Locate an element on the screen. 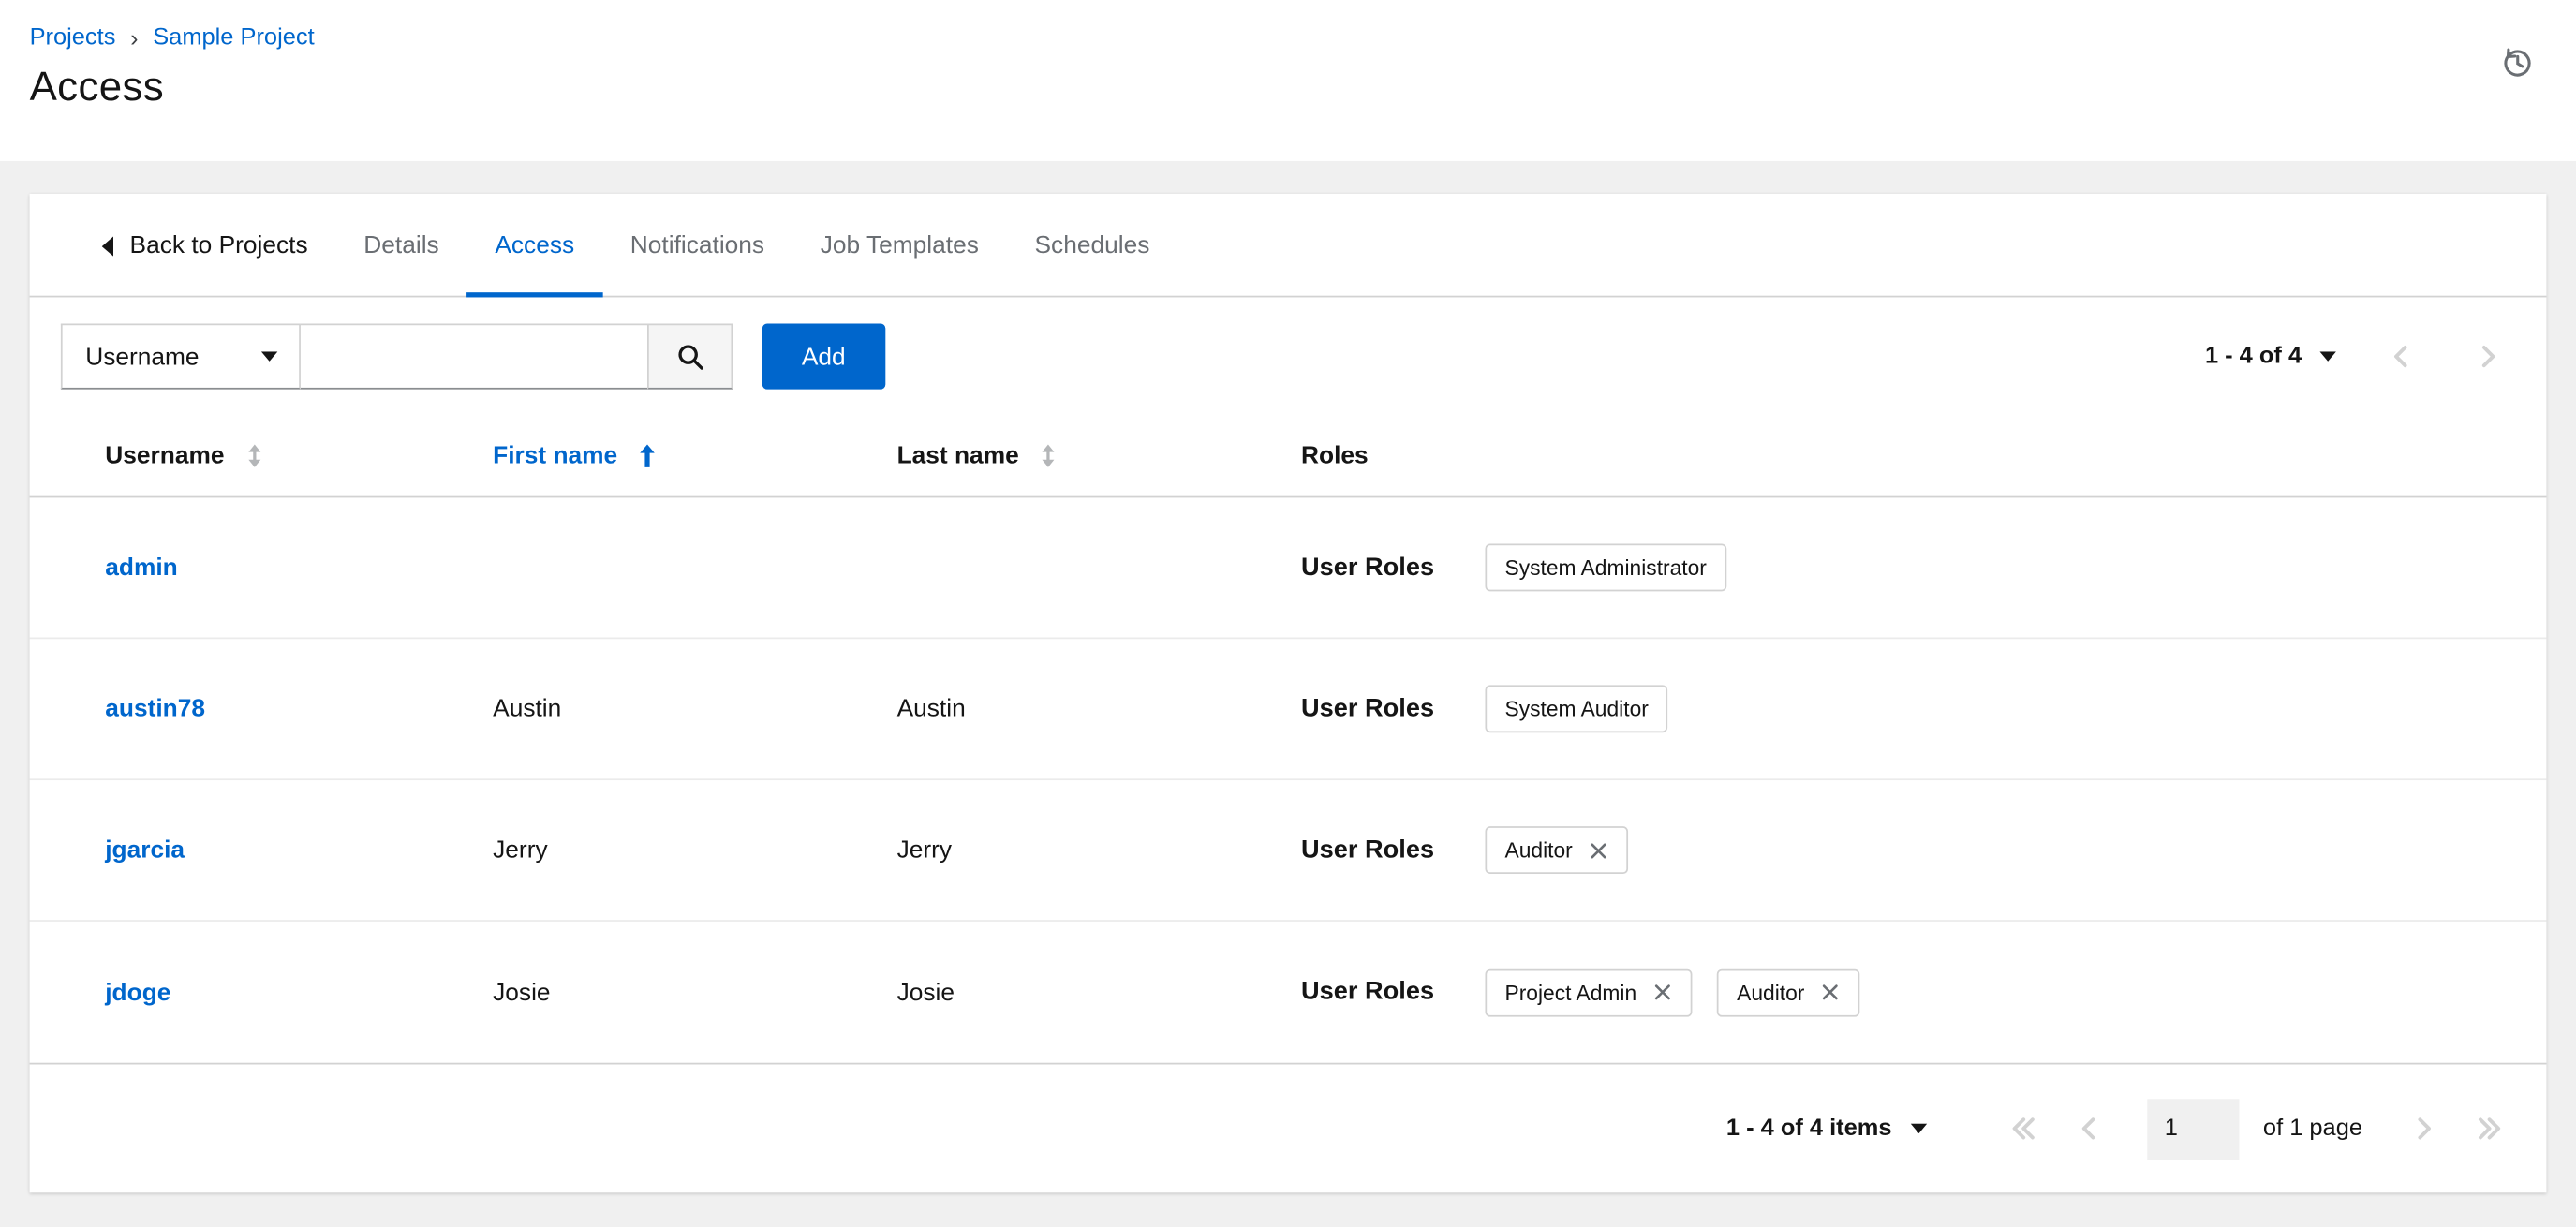 The height and width of the screenshot is (1227, 2576). tab-label: Notifications is located at coordinates (697, 245).